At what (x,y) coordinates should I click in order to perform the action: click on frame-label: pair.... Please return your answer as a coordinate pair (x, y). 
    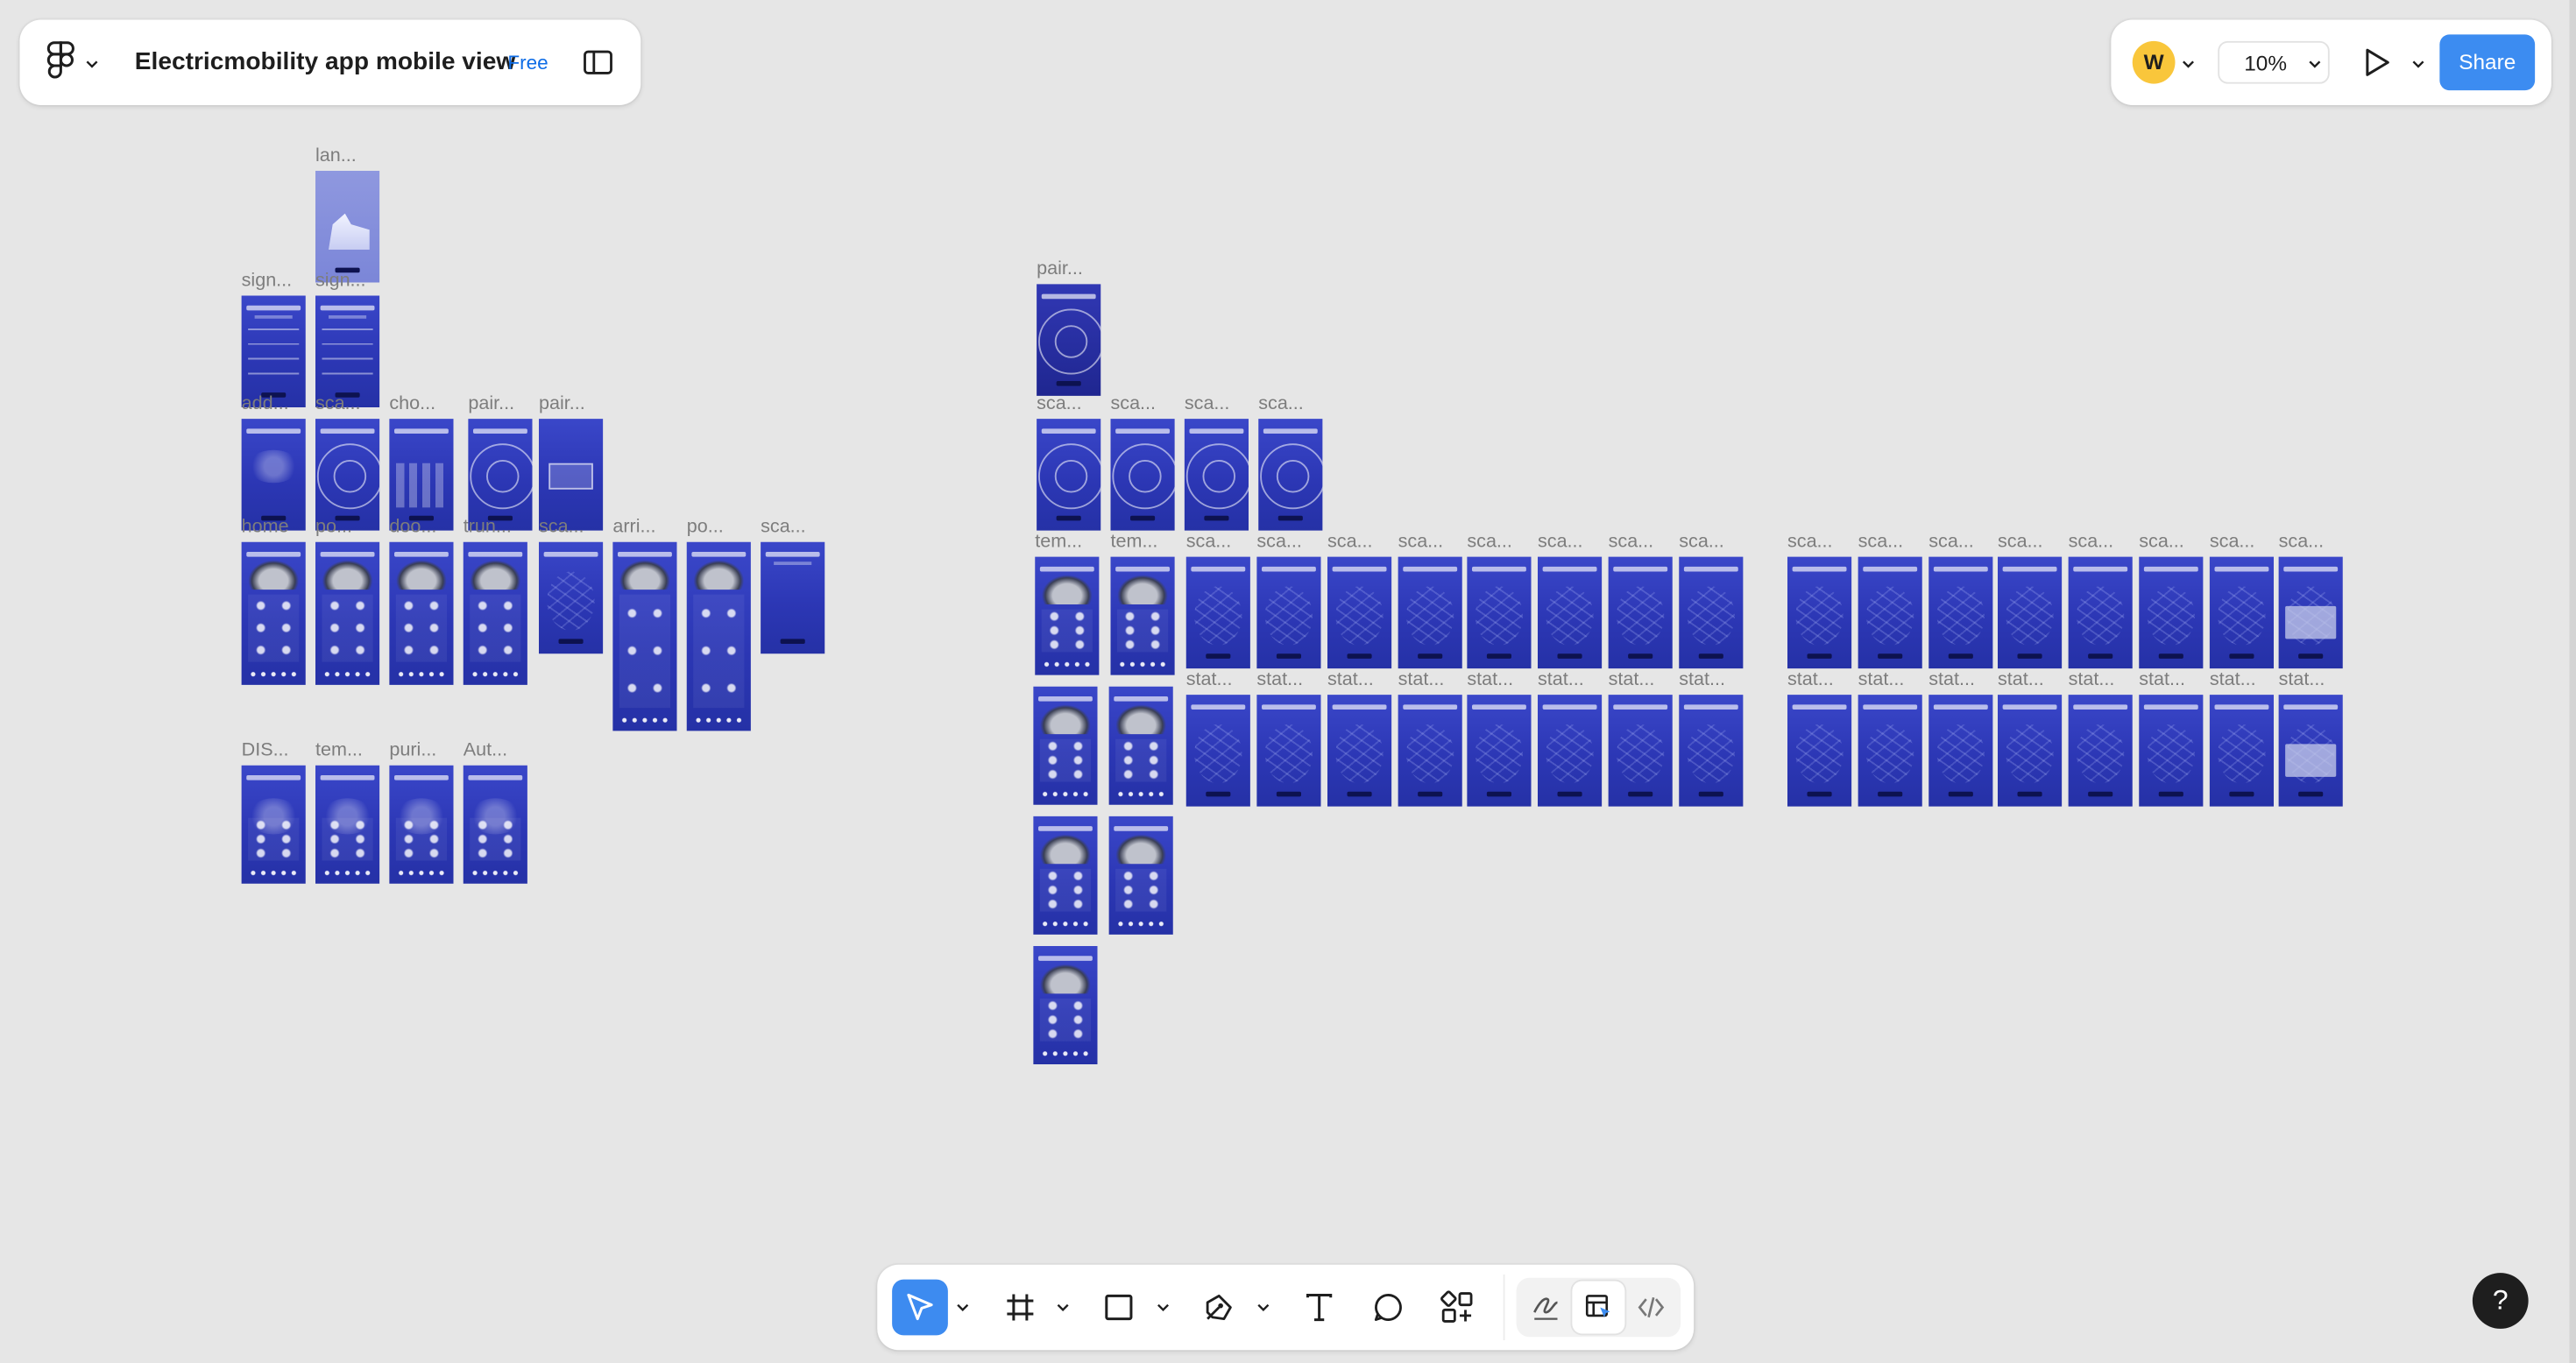
    Looking at the image, I should click on (562, 405).